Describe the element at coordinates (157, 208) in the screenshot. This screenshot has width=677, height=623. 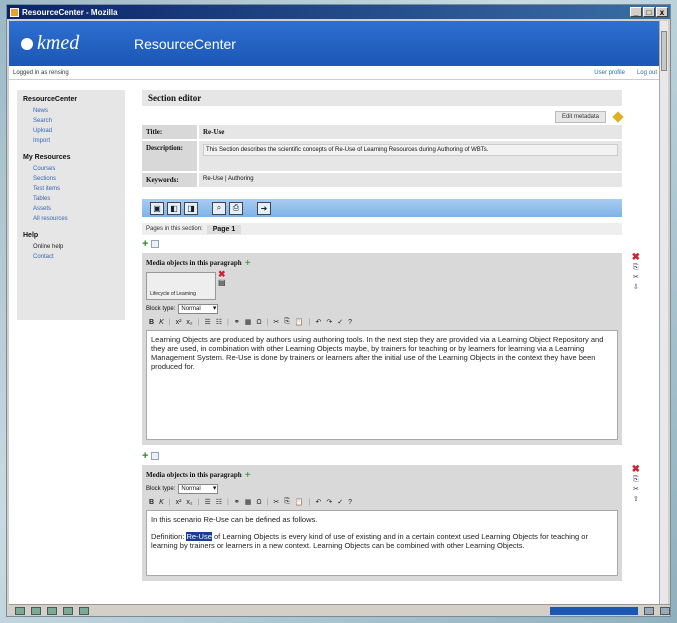
I see `save-icon: ▣` at that location.